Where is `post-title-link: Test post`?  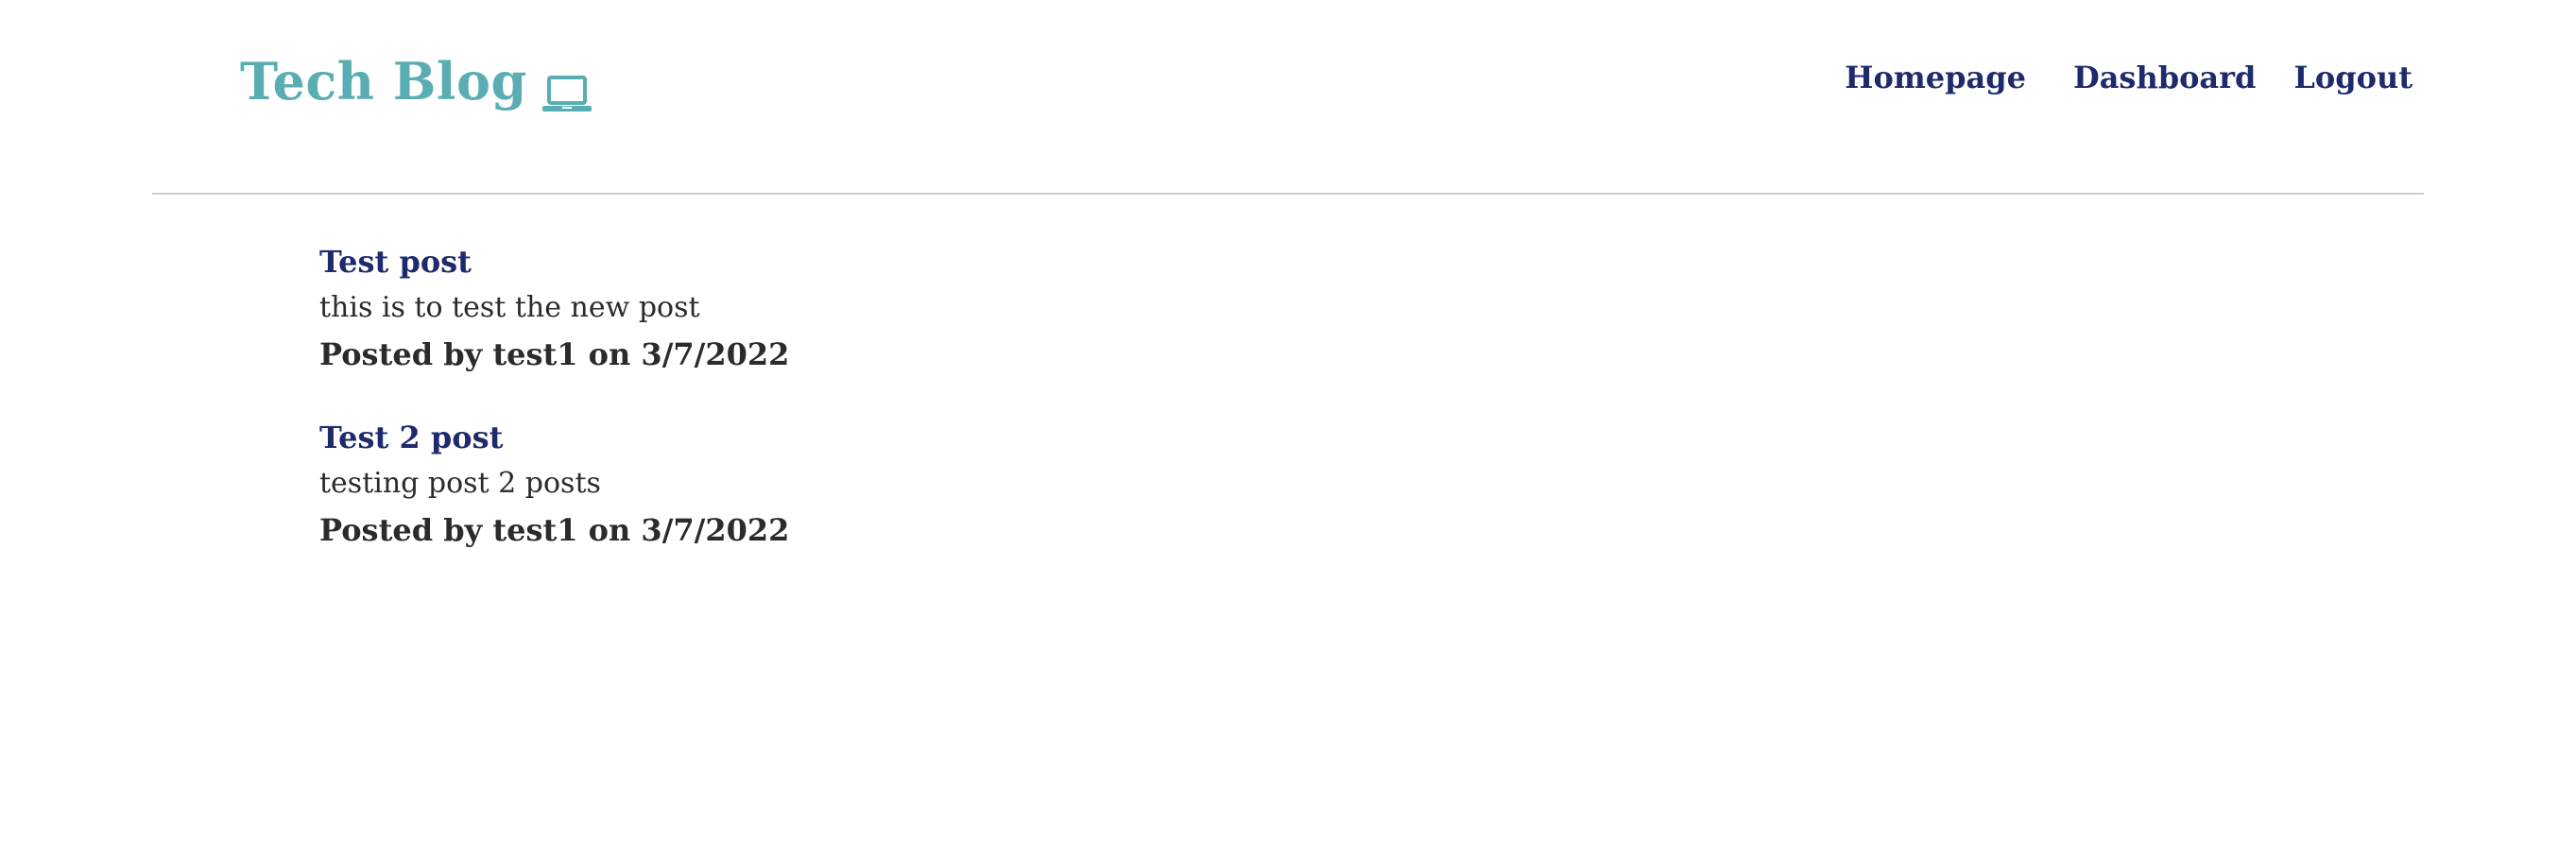 post-title-link: Test post is located at coordinates (395, 261).